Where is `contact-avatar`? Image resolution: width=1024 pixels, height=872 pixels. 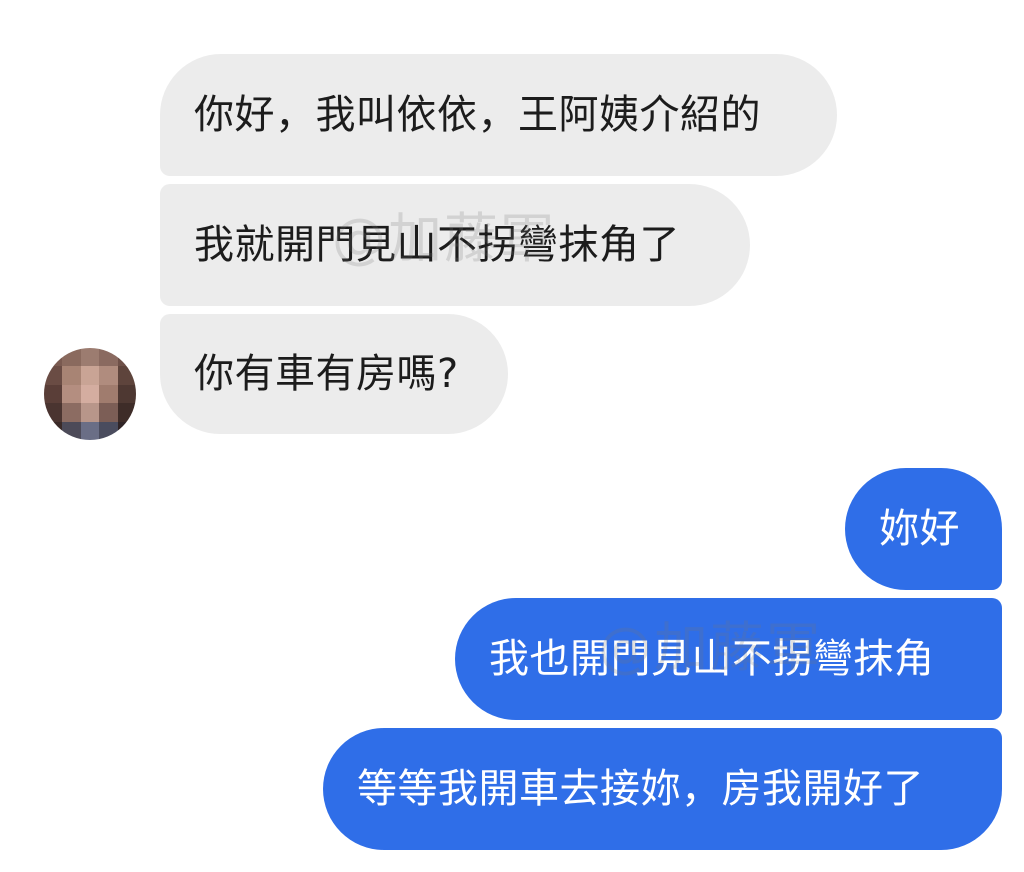
contact-avatar is located at coordinates (90, 394).